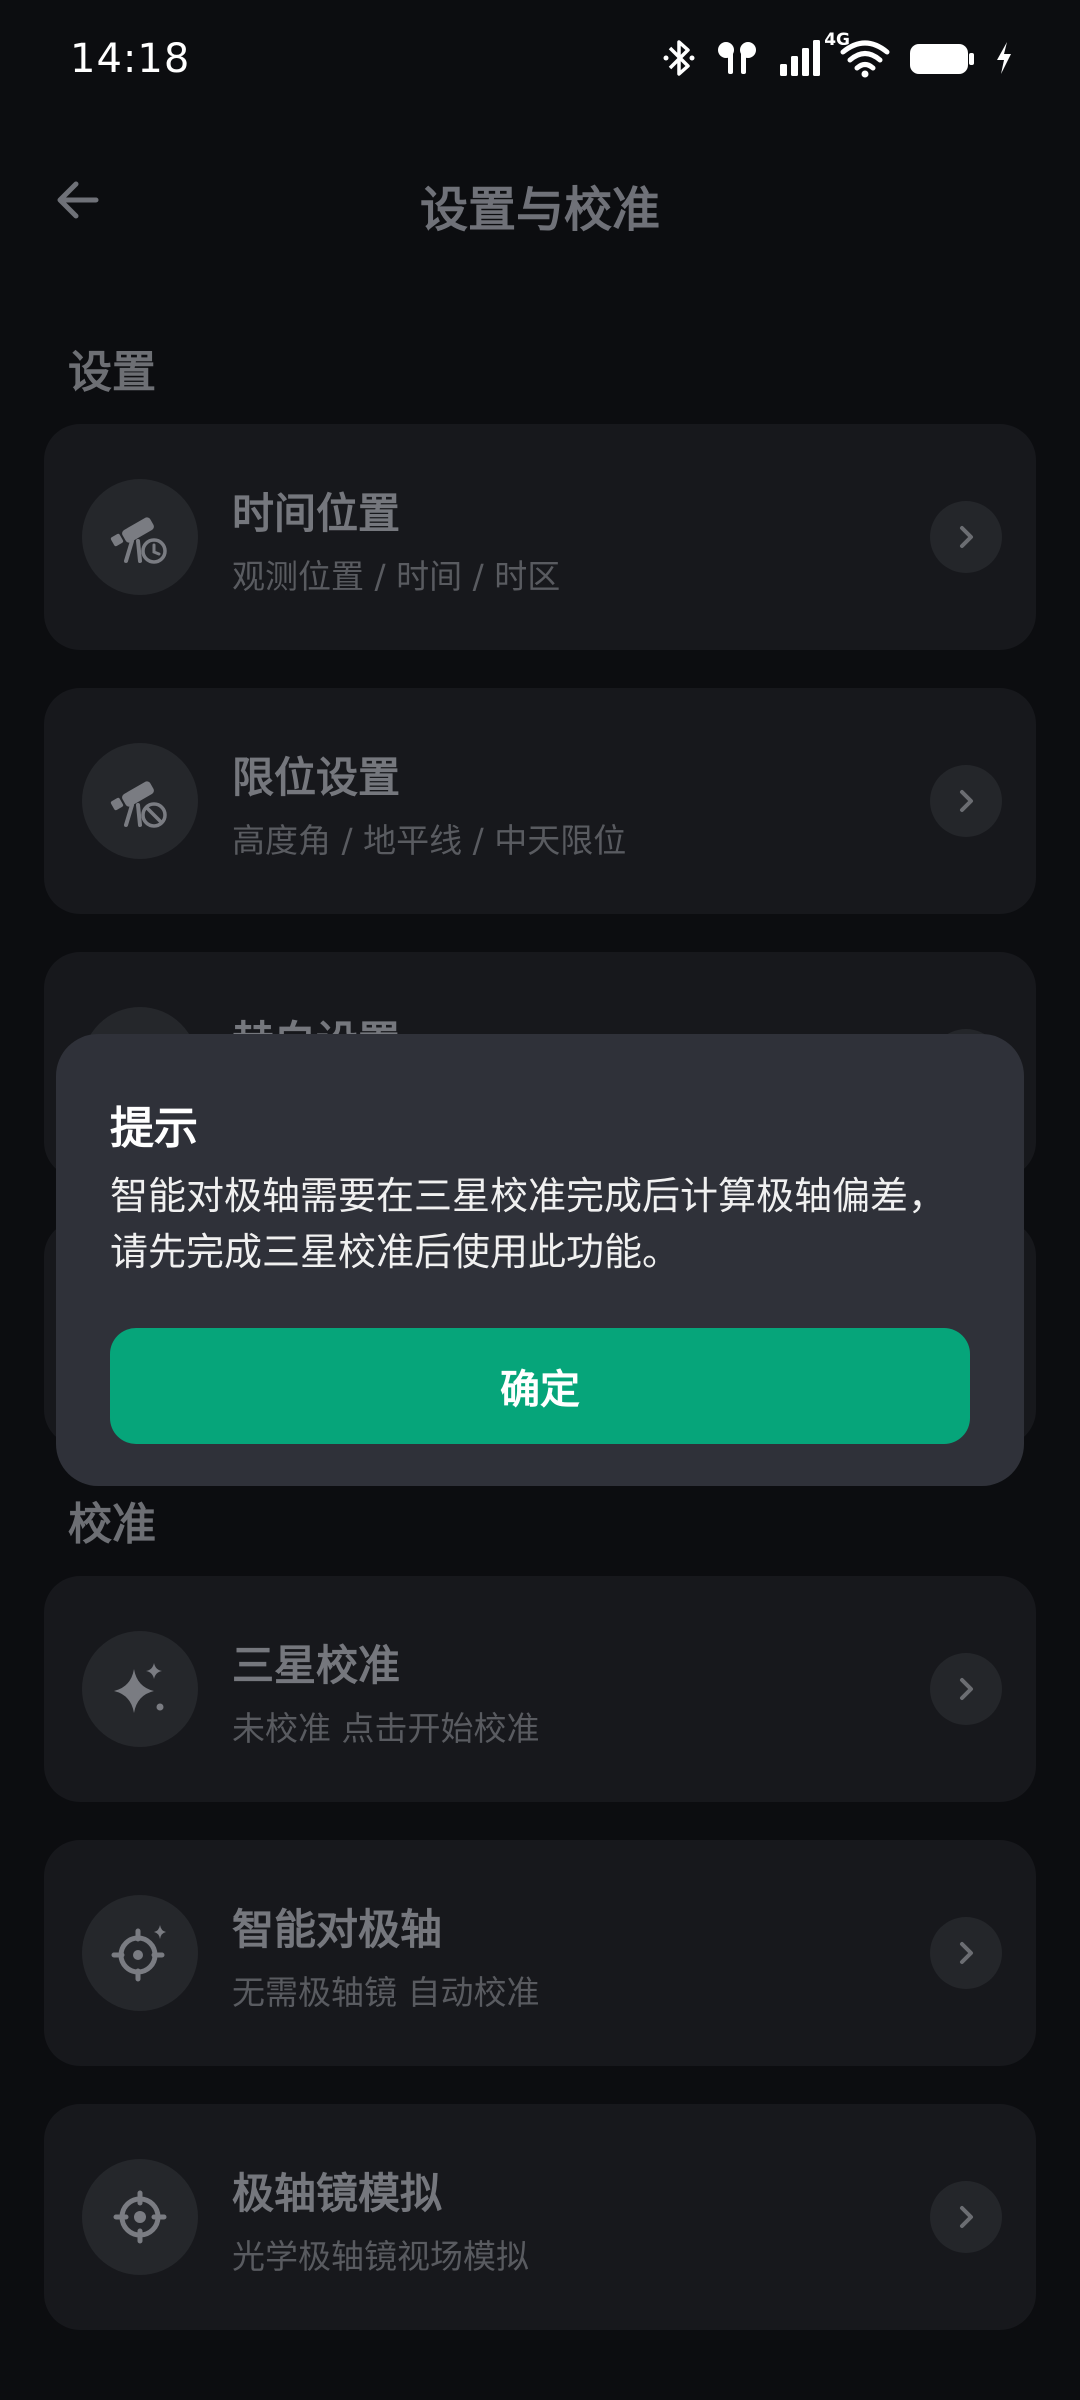  I want to click on header: 设置与校准, so click(540, 200).